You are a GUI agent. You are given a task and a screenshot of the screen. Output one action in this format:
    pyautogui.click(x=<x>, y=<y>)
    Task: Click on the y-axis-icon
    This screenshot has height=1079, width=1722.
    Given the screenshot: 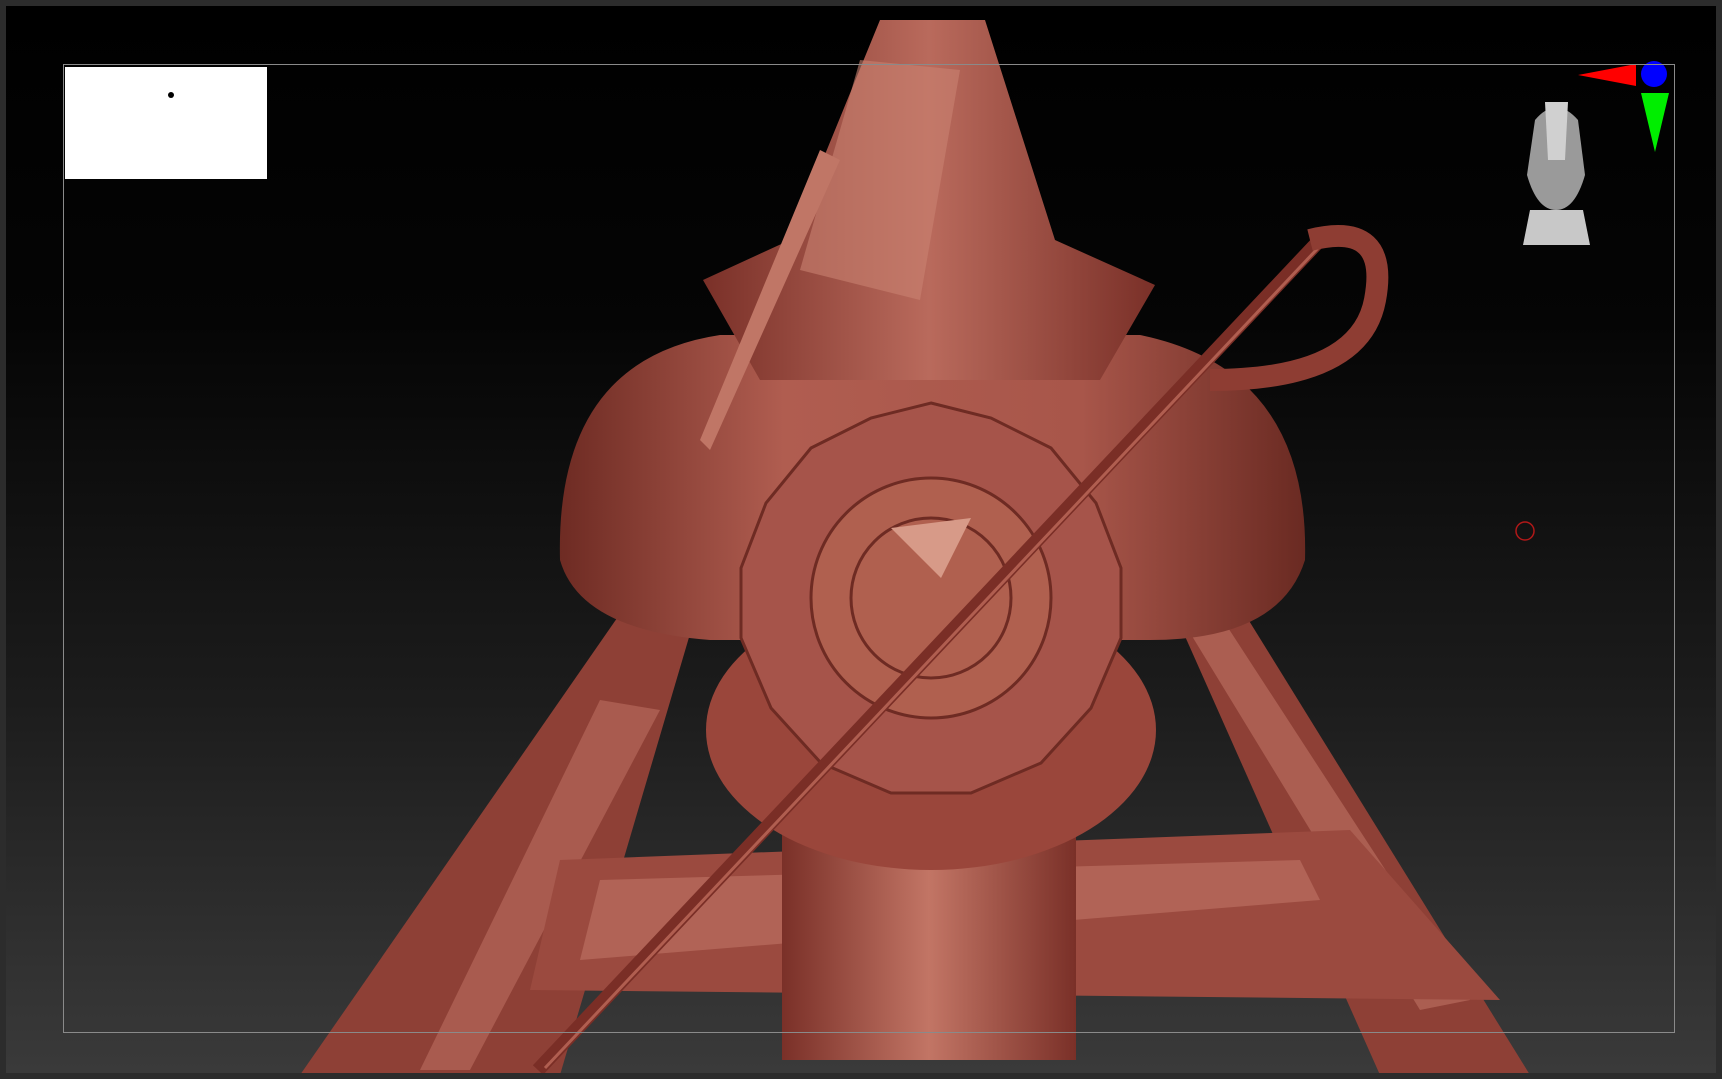 What is the action you would take?
    pyautogui.click(x=1655, y=122)
    